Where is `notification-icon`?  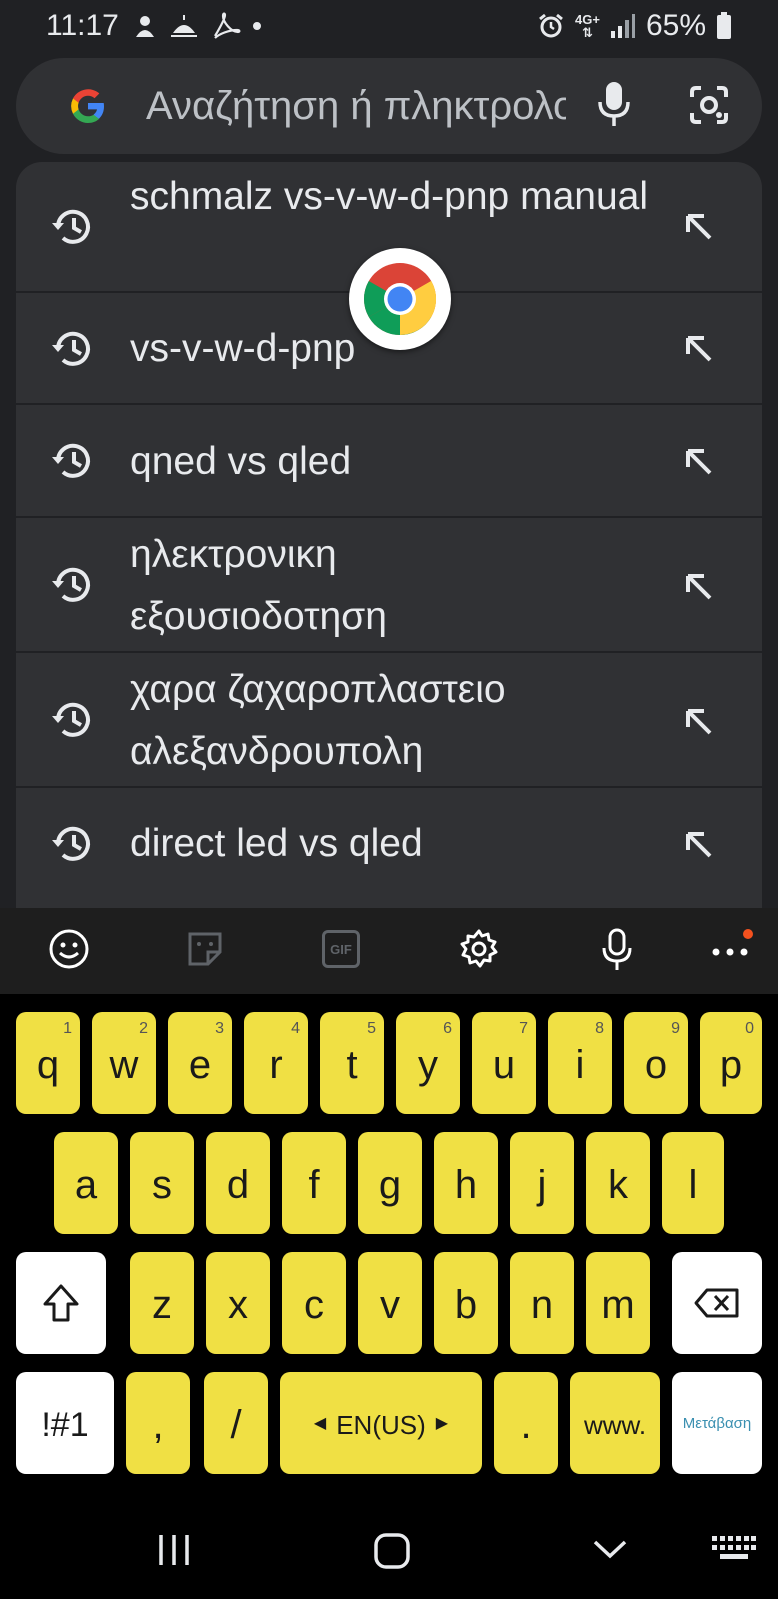
notification-icon is located at coordinates (144, 26).